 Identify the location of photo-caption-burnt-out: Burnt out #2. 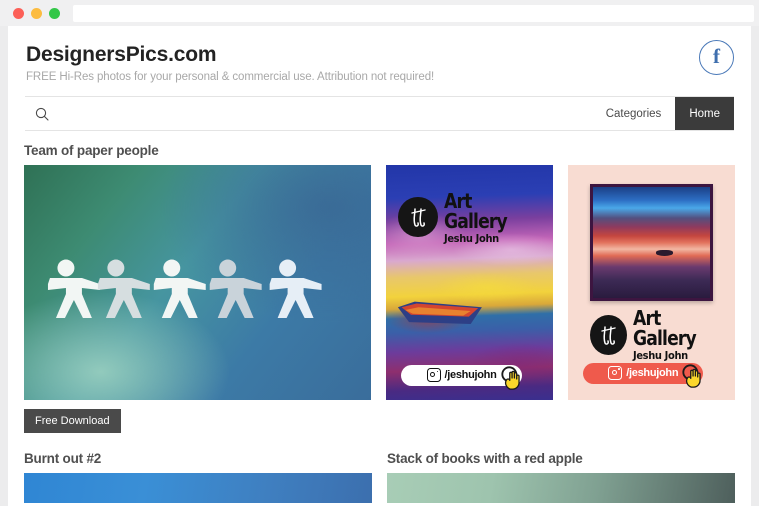
(63, 458).